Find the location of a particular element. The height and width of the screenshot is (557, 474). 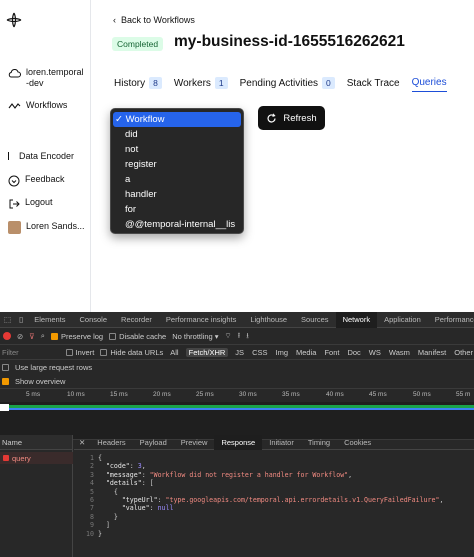

panel-tab-network: Network is located at coordinates (356, 320).